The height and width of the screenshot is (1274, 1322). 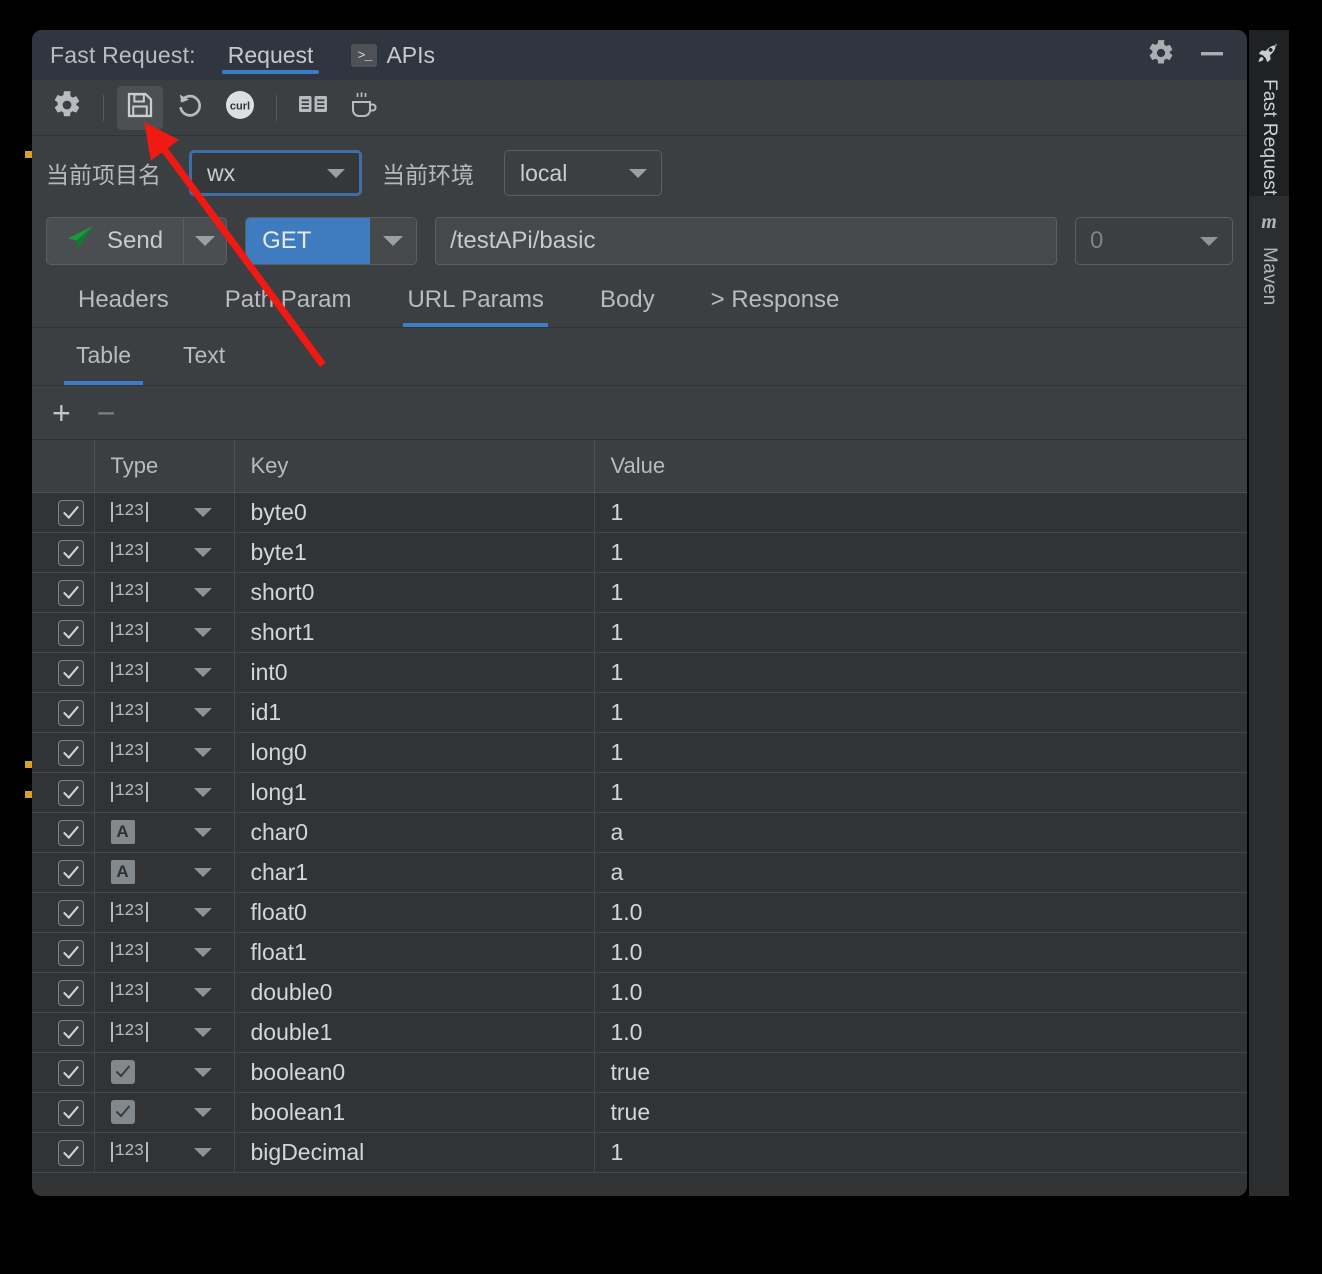 I want to click on tab-body: Body, so click(x=627, y=306).